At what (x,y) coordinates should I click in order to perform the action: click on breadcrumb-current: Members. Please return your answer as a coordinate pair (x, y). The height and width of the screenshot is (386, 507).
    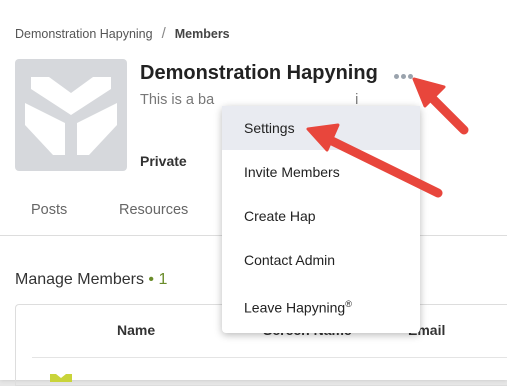
    Looking at the image, I should click on (202, 34).